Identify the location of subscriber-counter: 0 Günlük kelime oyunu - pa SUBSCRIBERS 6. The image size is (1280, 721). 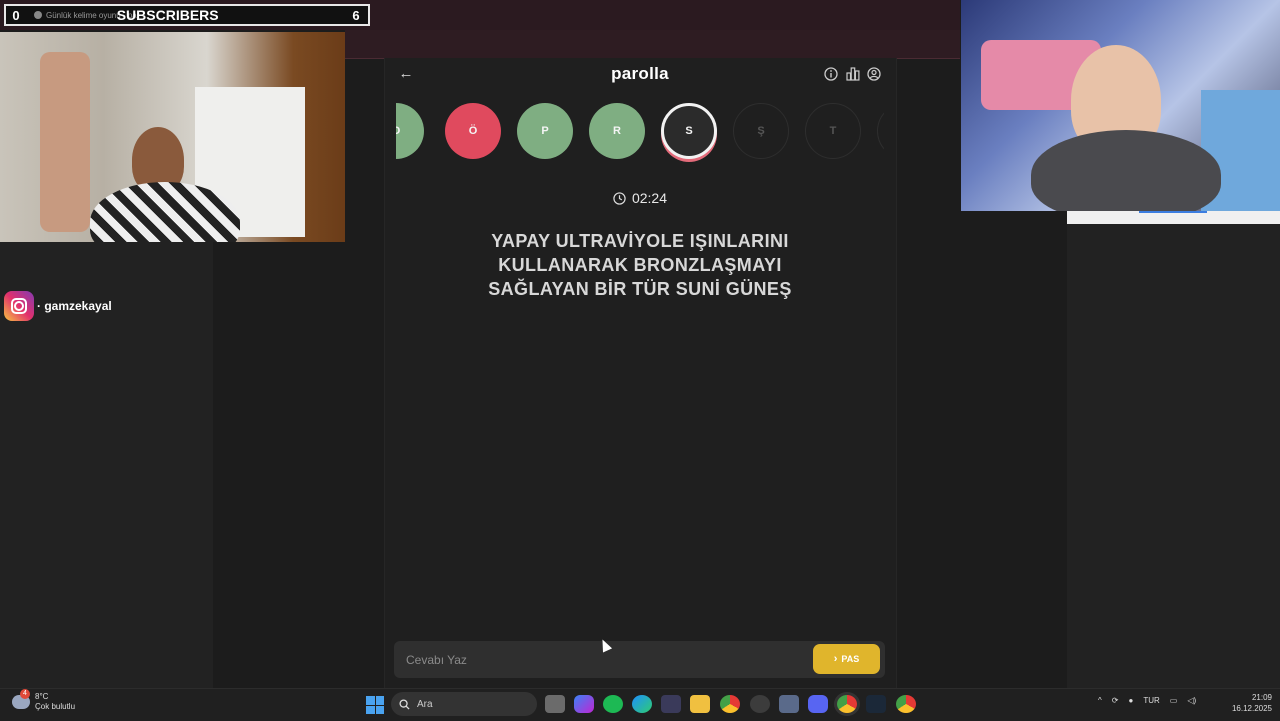
(187, 15).